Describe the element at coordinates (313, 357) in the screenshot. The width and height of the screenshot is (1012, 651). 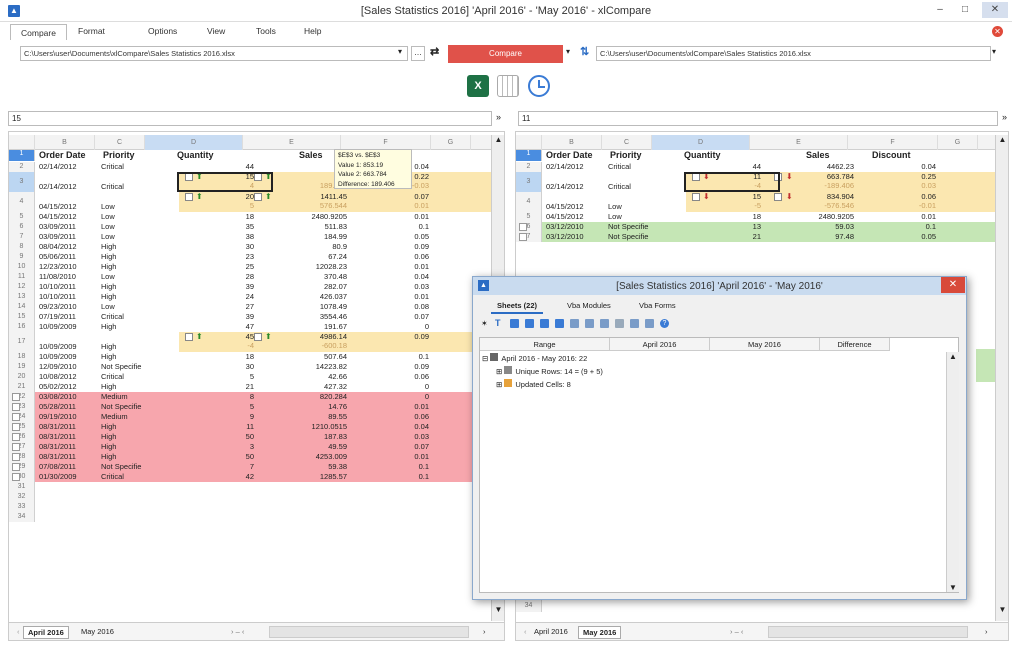
I see `cell-sales: 507.64` at that location.